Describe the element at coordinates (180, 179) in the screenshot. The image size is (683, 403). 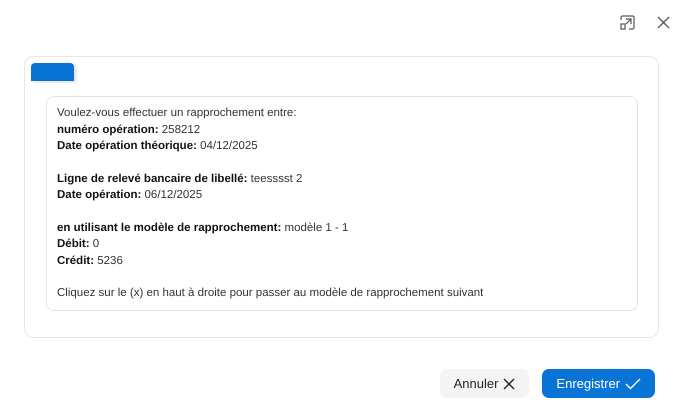
I see `message-line: Ligne de relevé bancaire de libellé: teesssst 2` at that location.